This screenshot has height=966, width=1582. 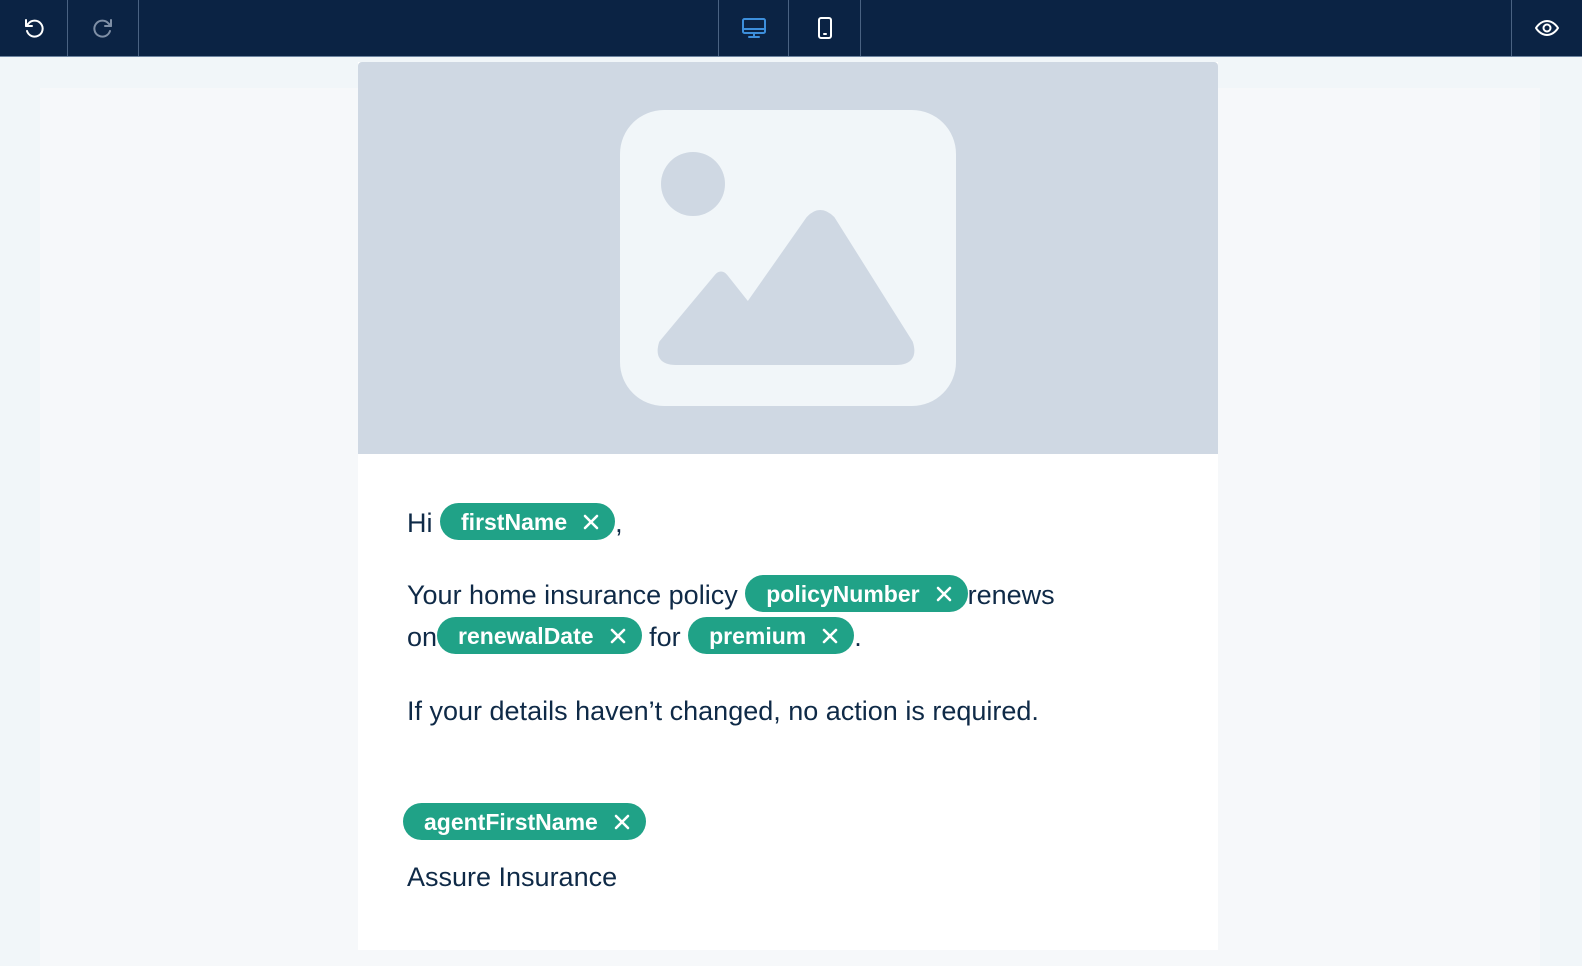 What do you see at coordinates (514, 521) in the screenshot?
I see `pill-label: firstName` at bounding box center [514, 521].